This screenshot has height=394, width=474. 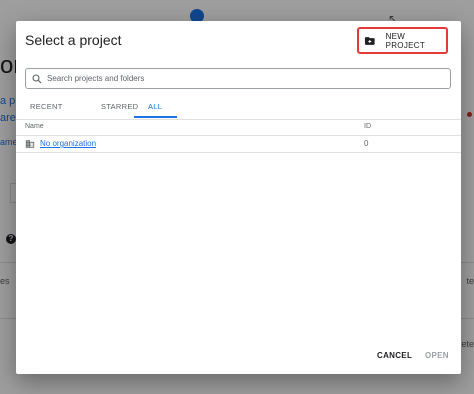 I want to click on tab-recent: RECENT, so click(x=46, y=106).